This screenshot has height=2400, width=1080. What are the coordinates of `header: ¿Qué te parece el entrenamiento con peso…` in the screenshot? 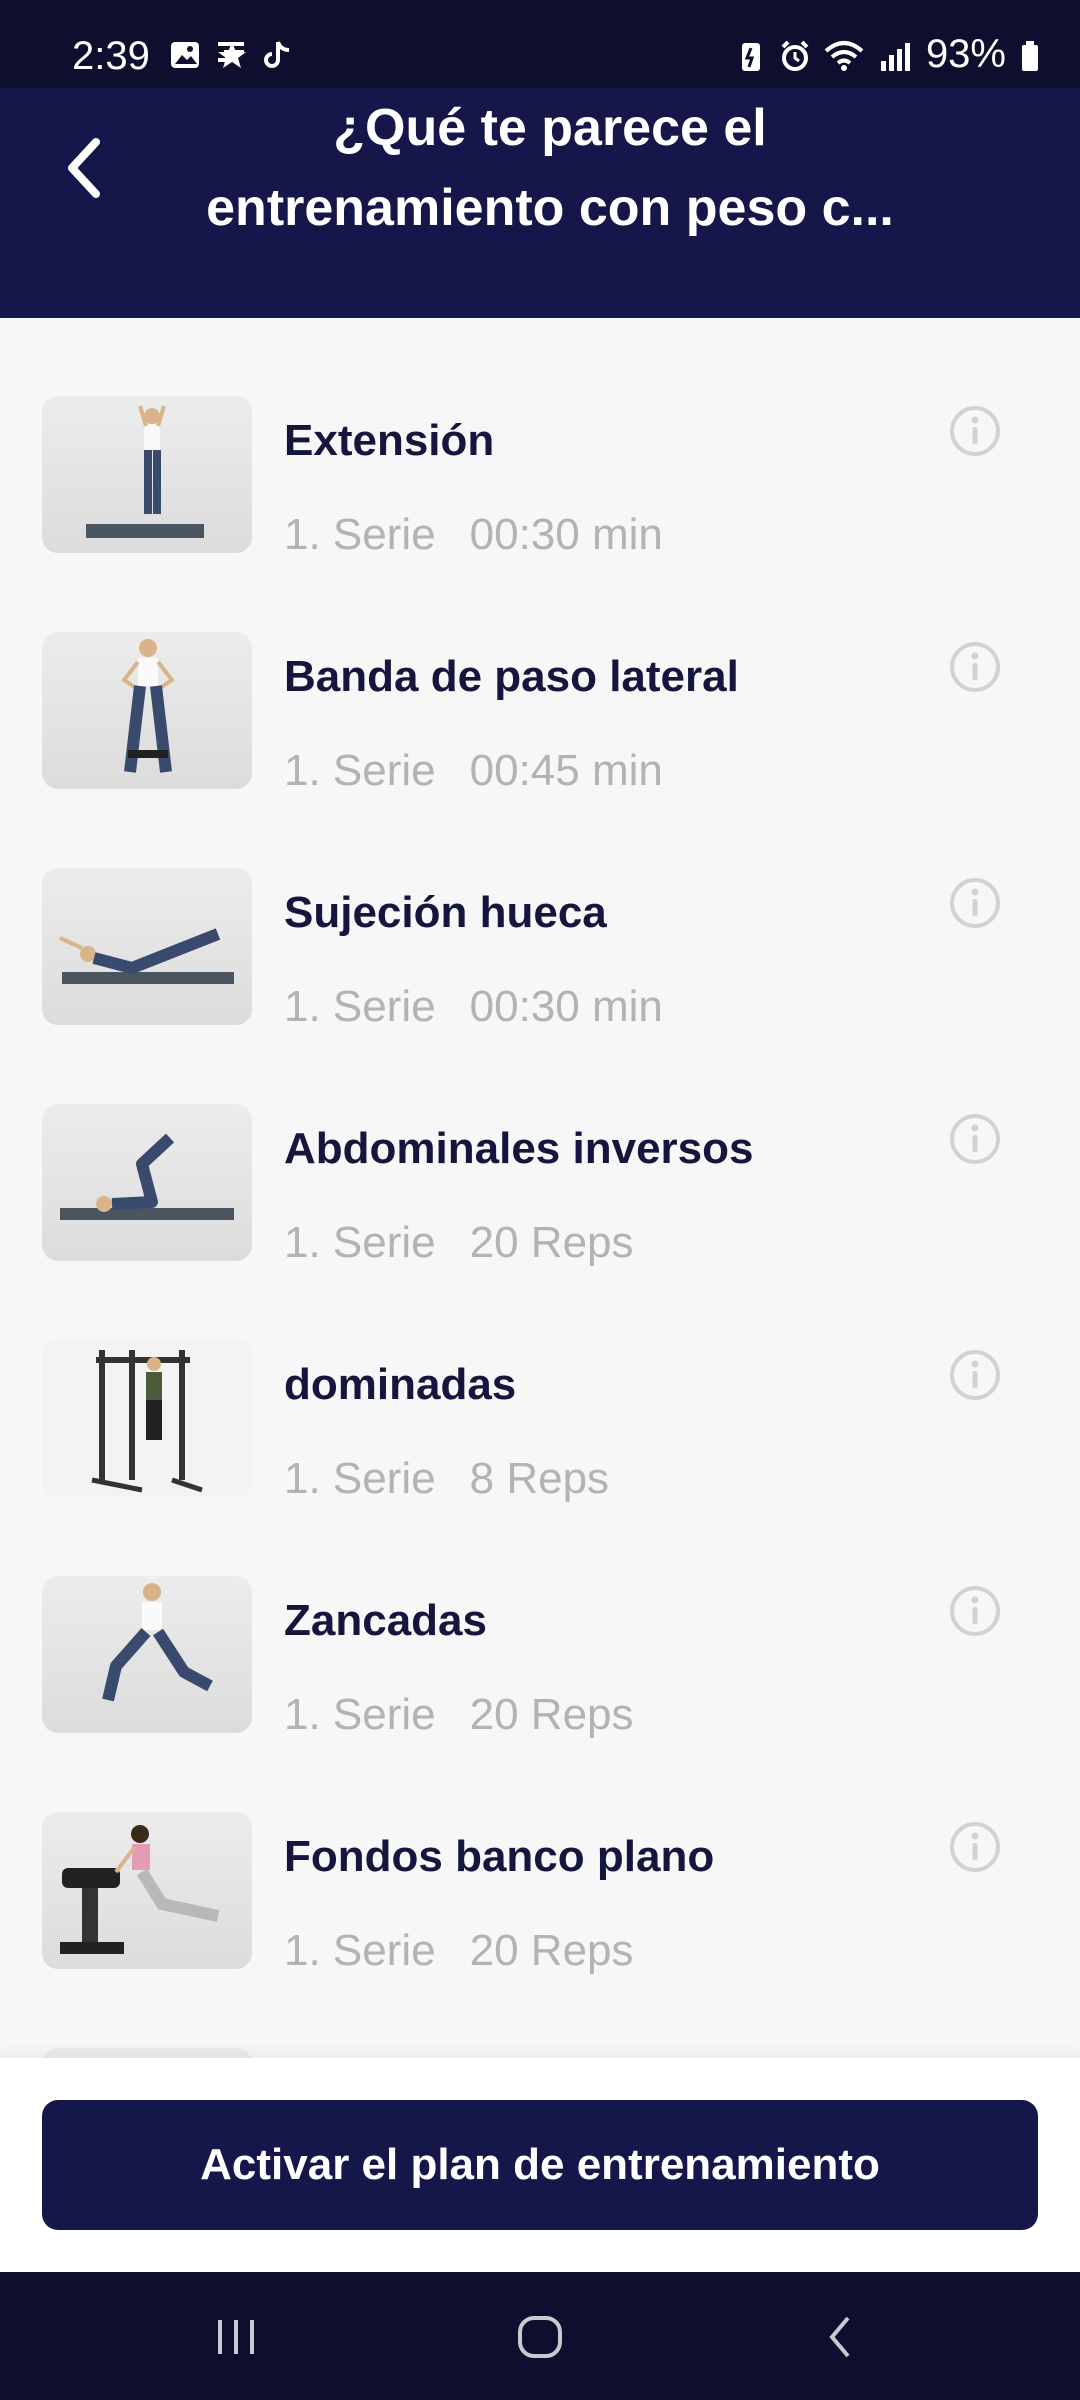 It's located at (540, 203).